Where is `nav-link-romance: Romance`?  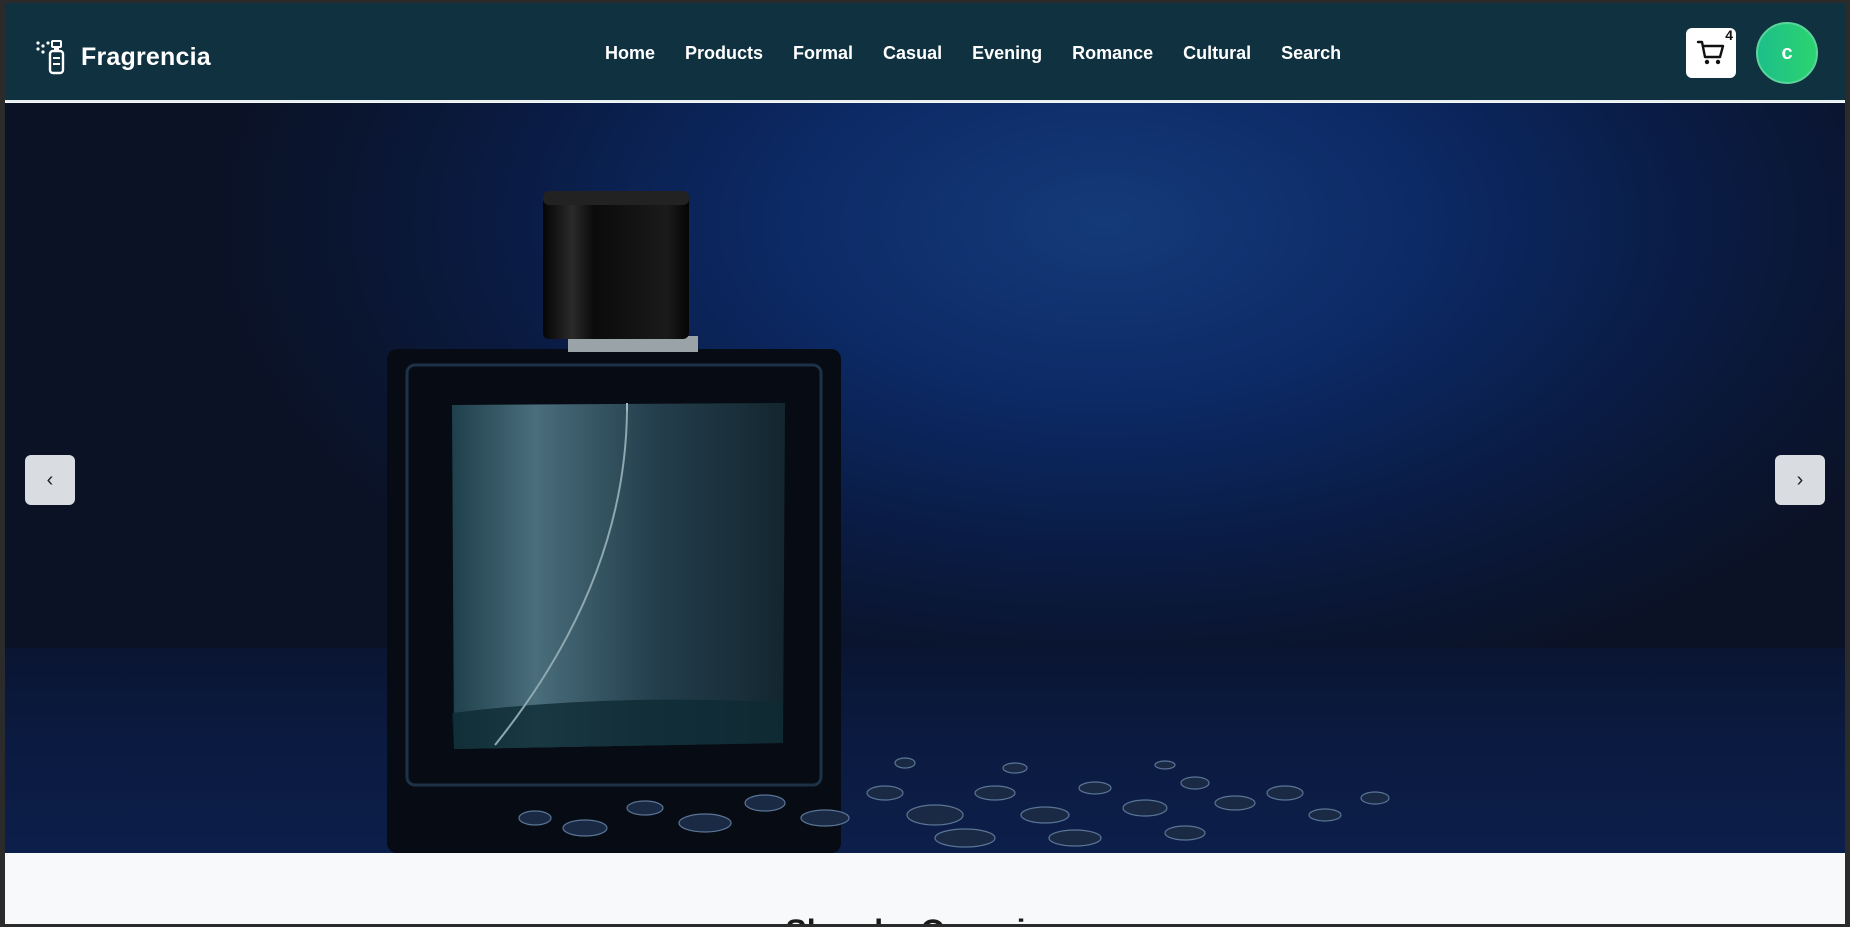
nav-link-romance: Romance is located at coordinates (1112, 53).